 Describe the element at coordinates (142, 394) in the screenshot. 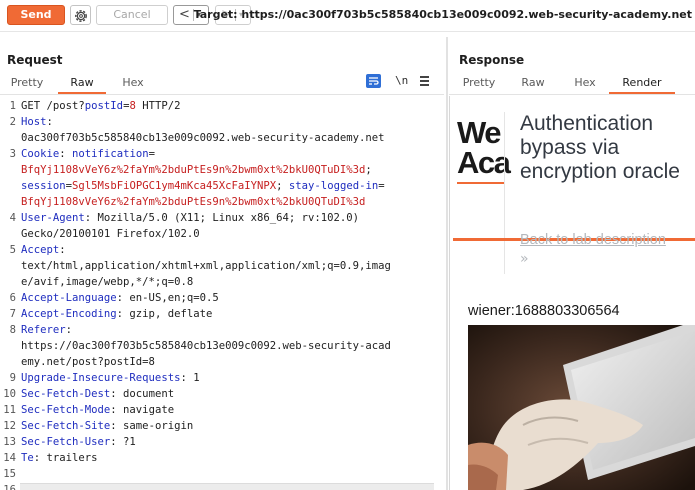

I see `code-token: : document` at that location.